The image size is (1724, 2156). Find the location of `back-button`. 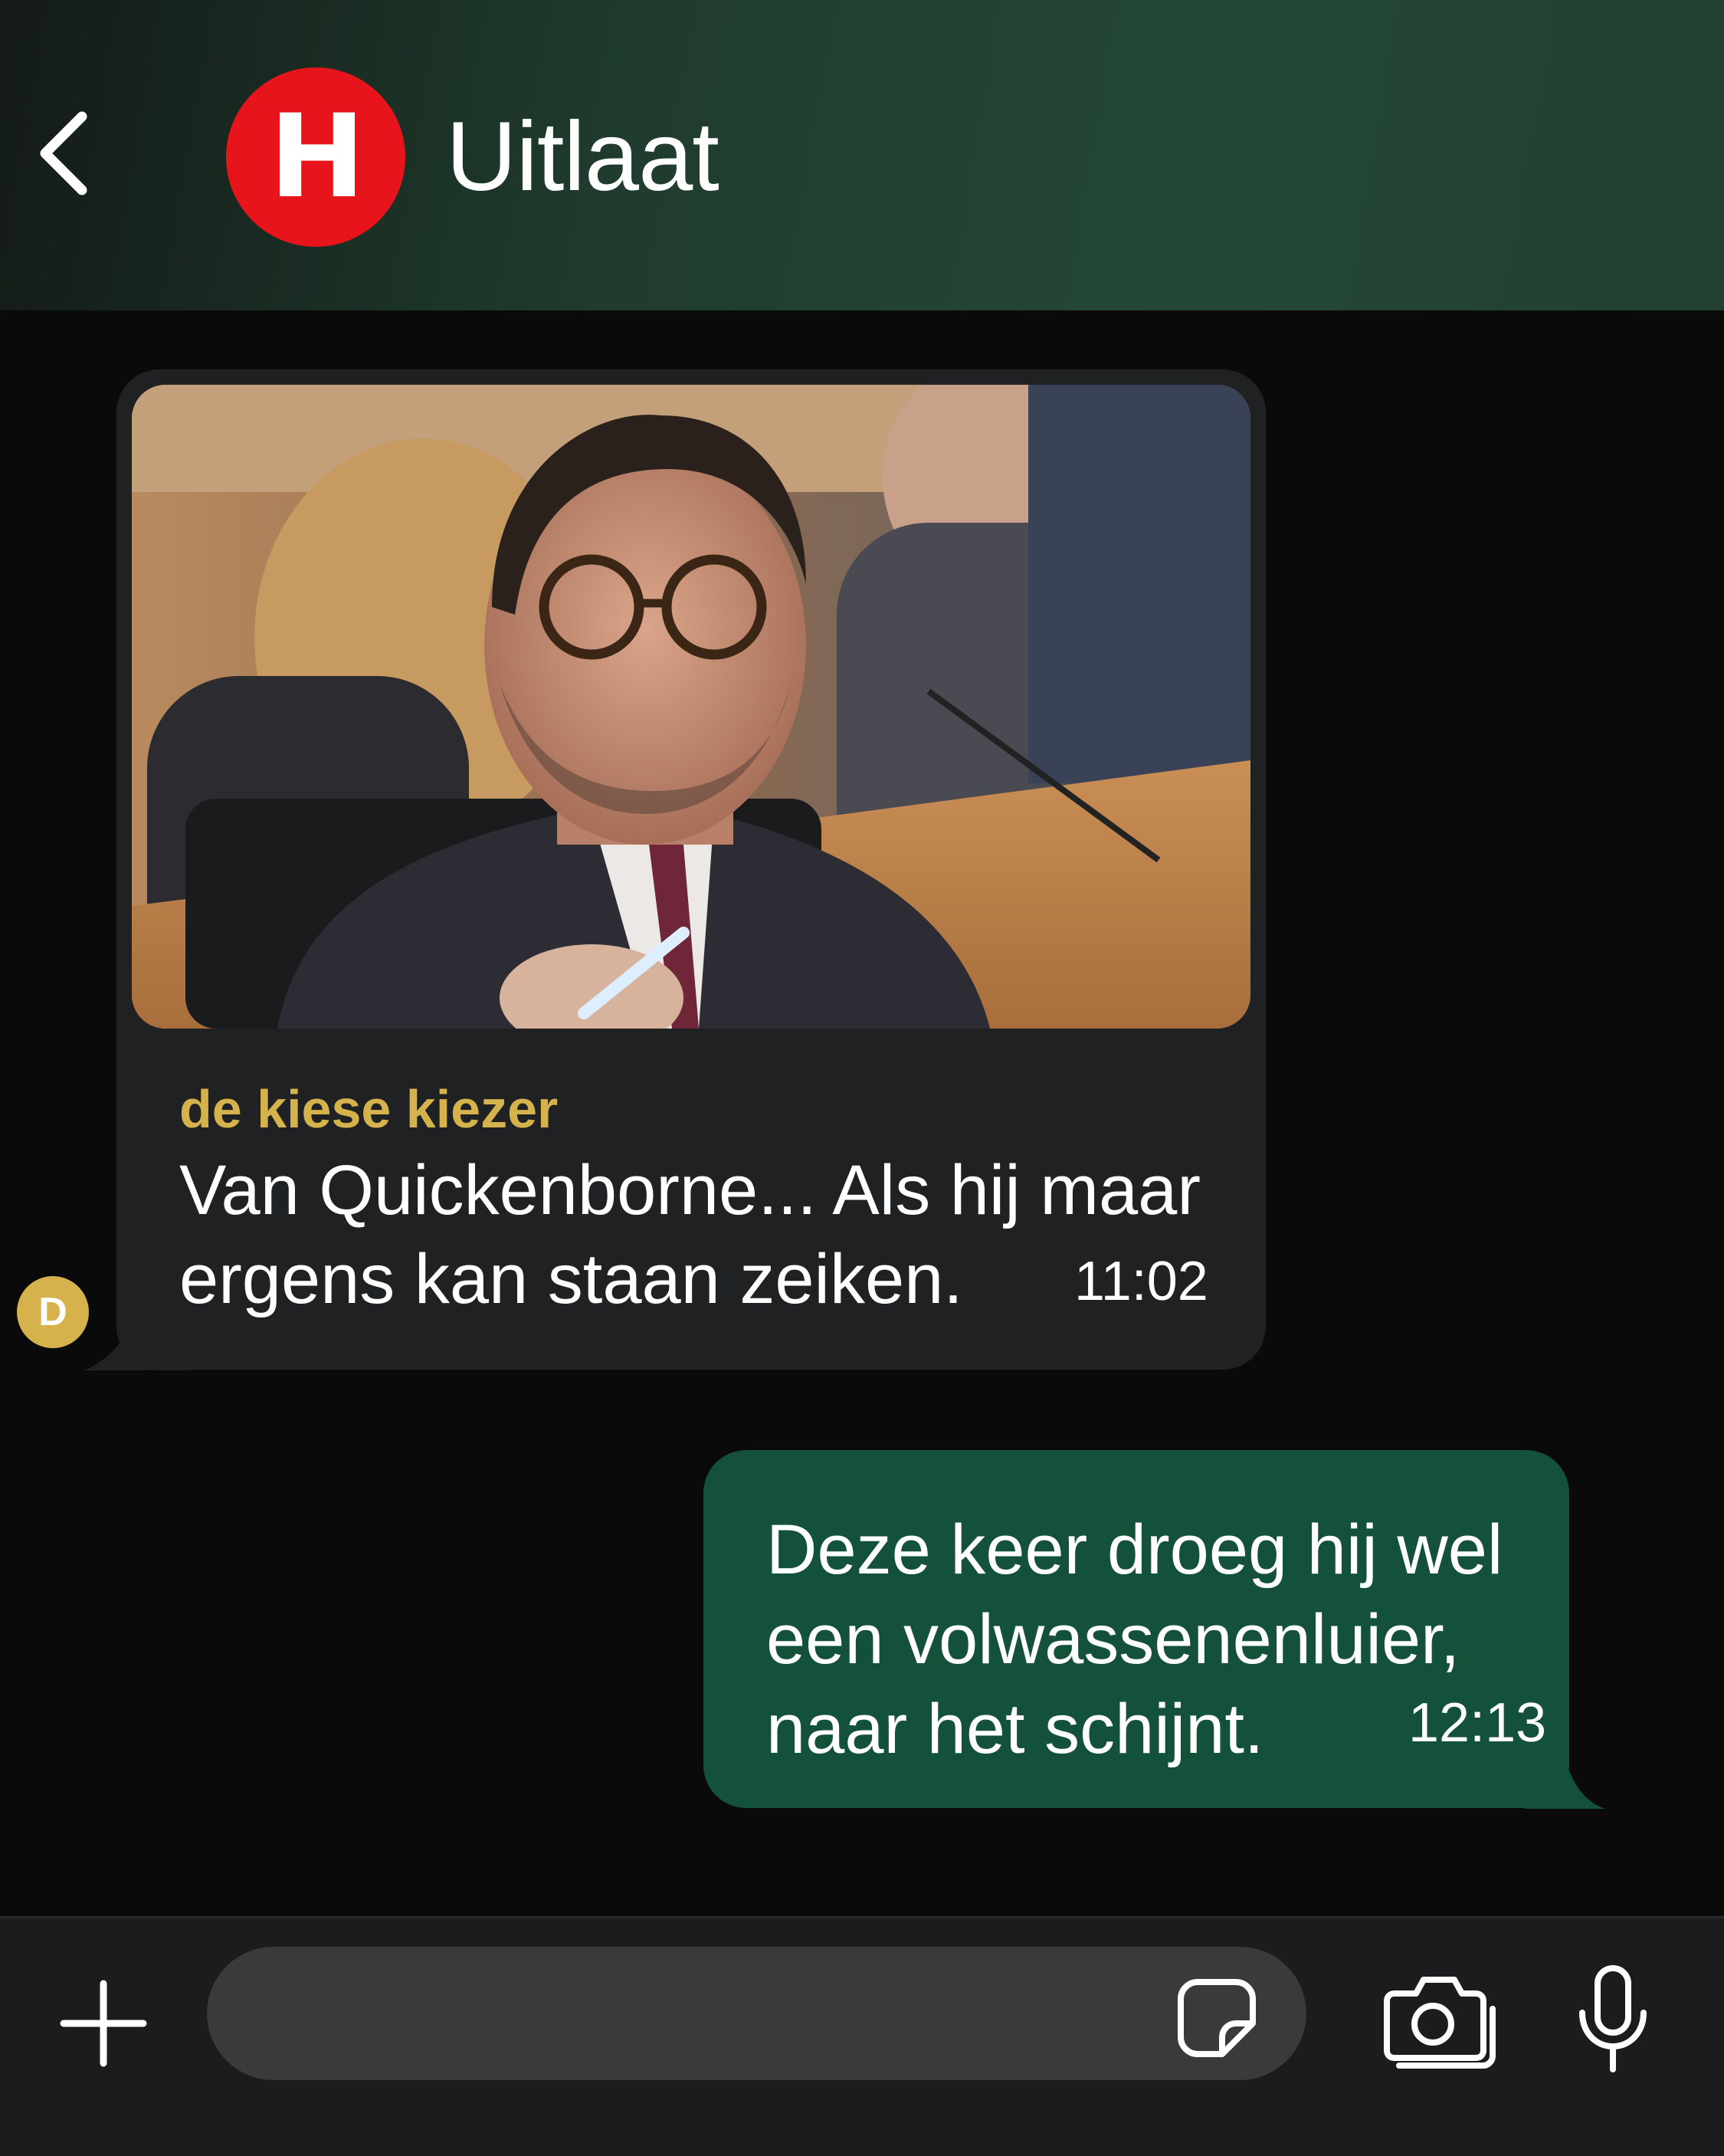

back-button is located at coordinates (65, 153).